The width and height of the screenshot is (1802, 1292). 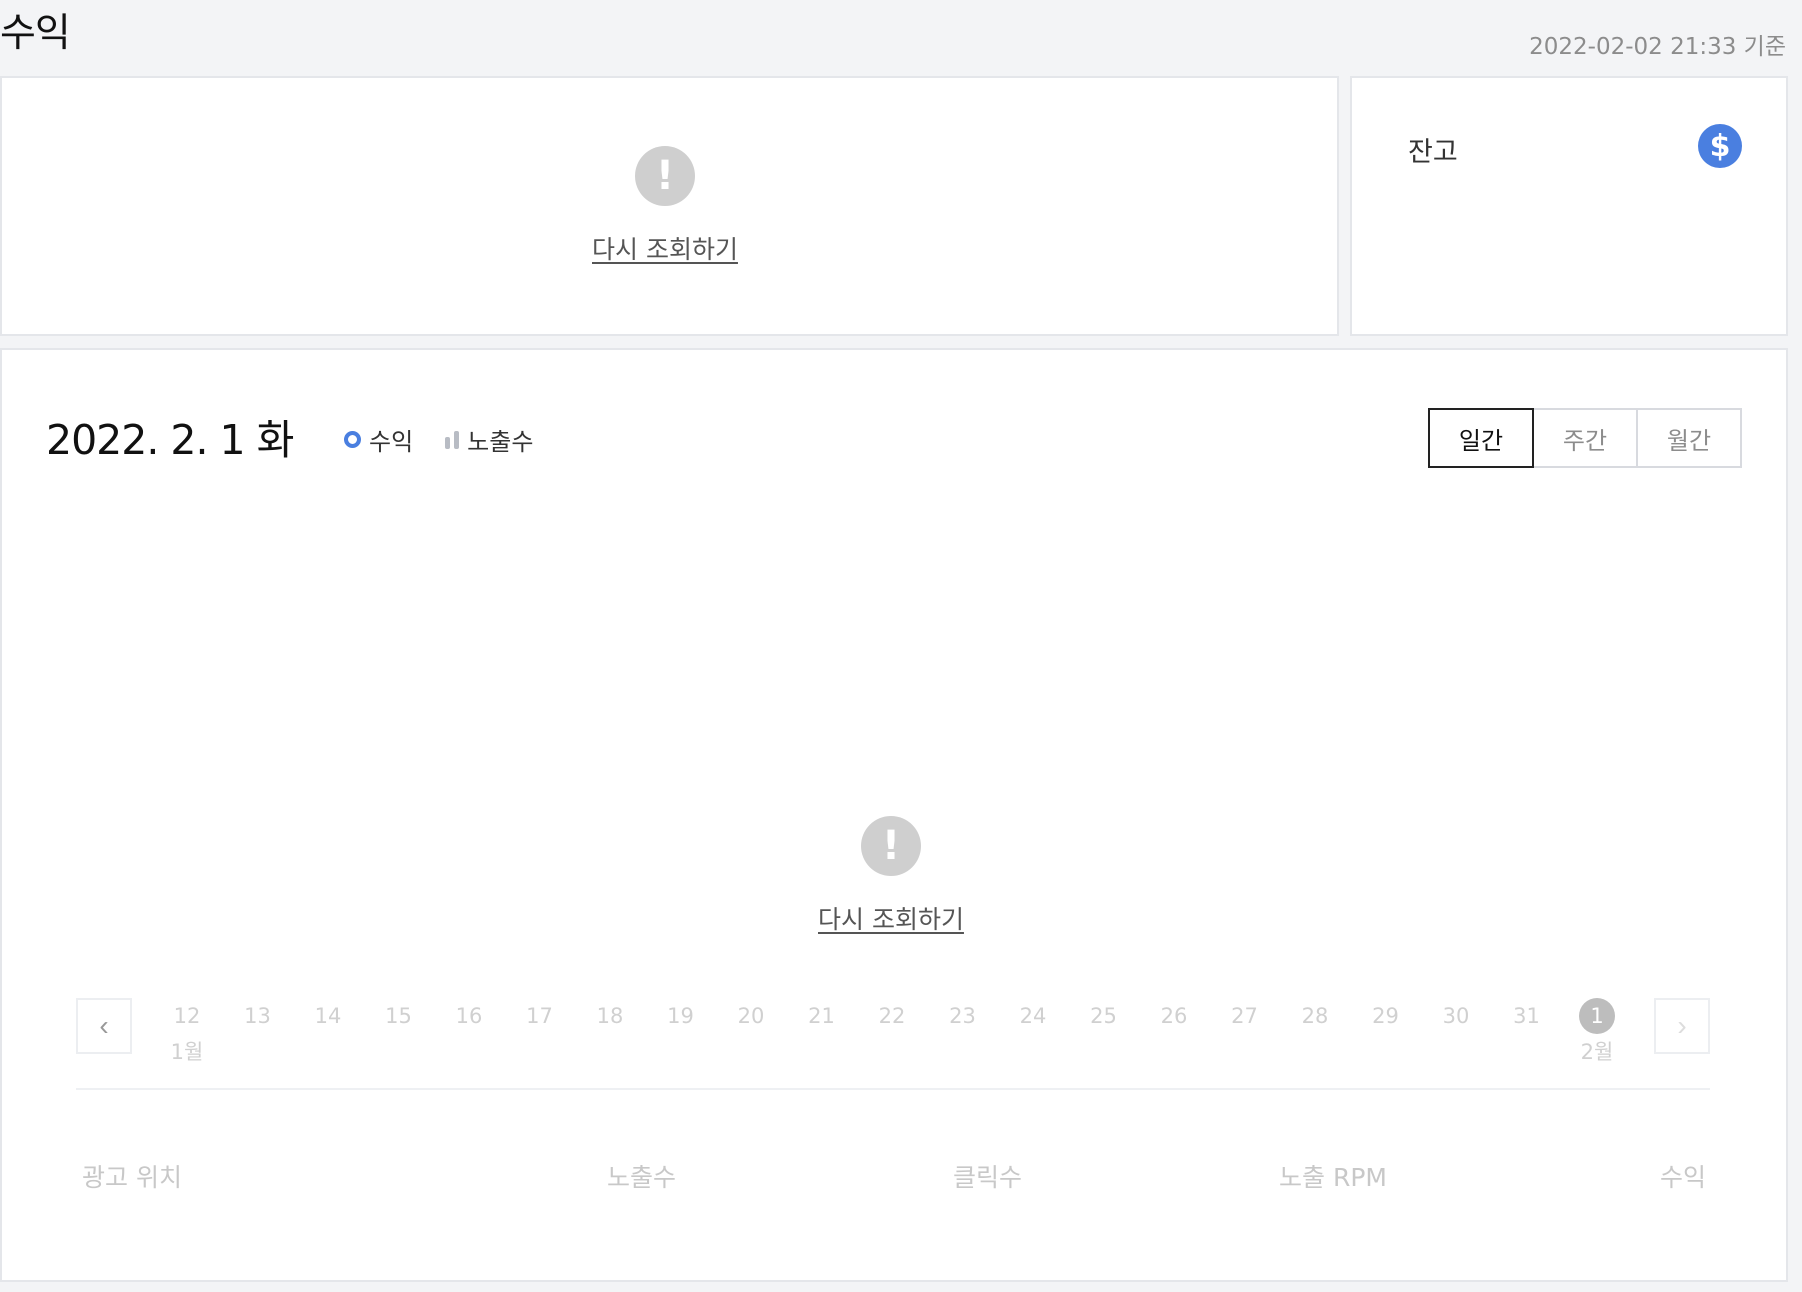 What do you see at coordinates (132, 1177) in the screenshot?
I see `column-header-ad-position: 광고 위치` at bounding box center [132, 1177].